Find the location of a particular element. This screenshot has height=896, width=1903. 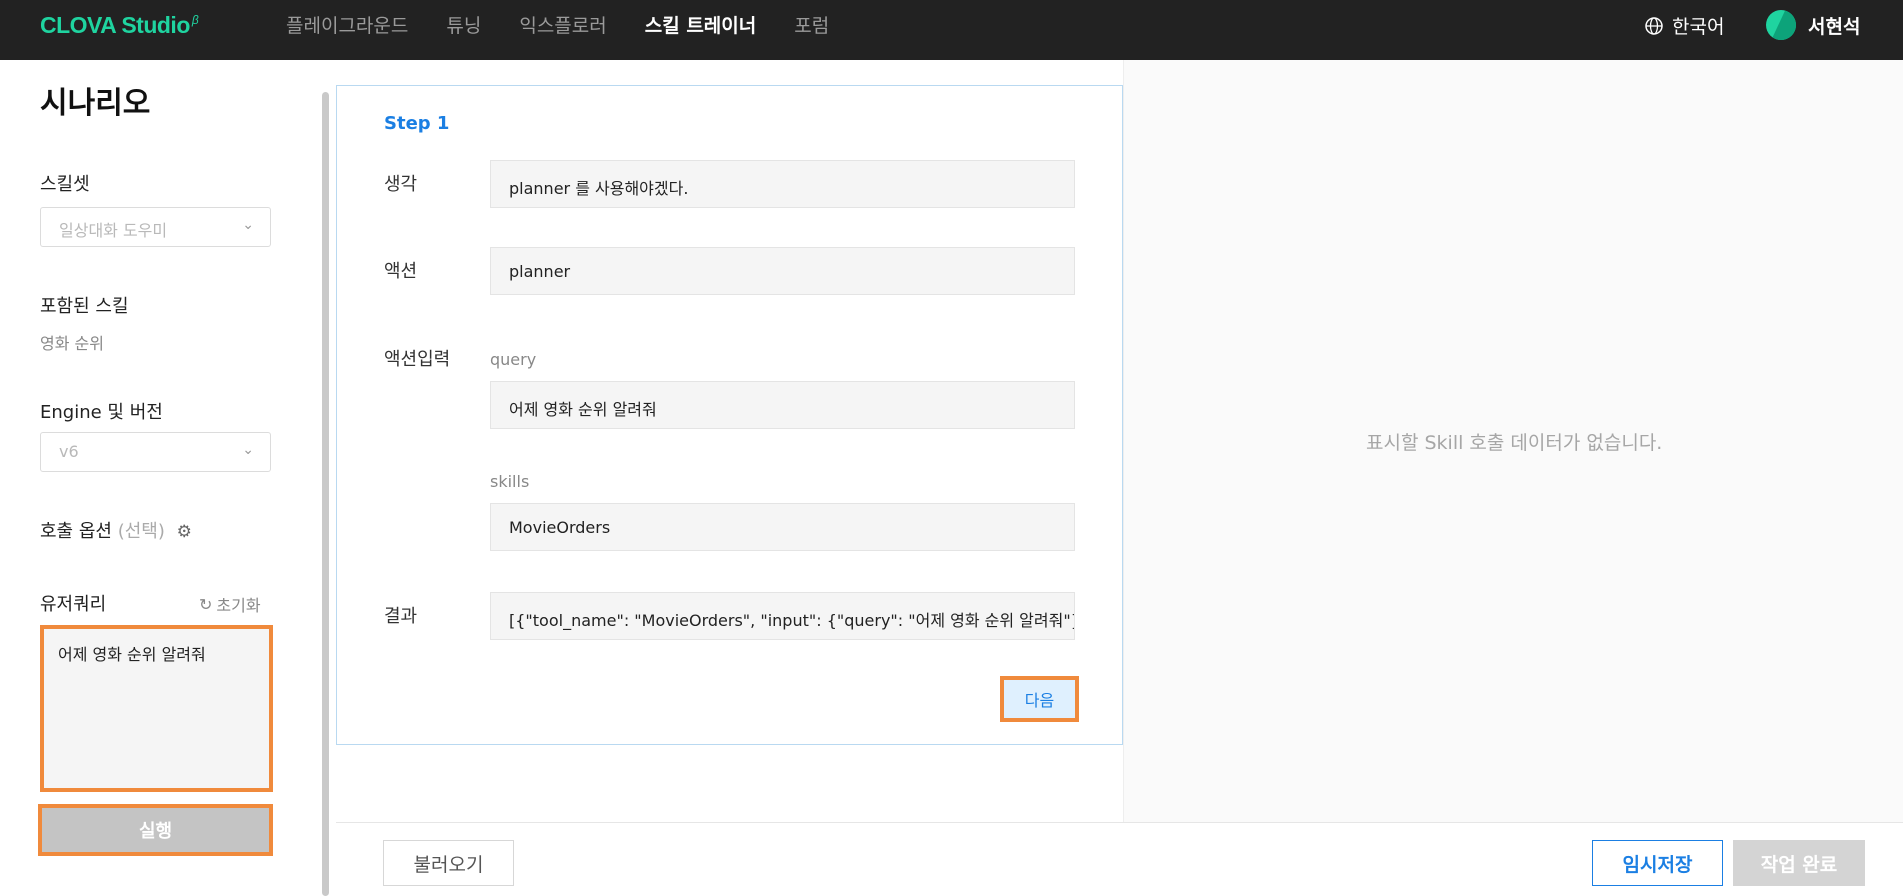

run-button-highlight: 실행 is located at coordinates (155, 830).